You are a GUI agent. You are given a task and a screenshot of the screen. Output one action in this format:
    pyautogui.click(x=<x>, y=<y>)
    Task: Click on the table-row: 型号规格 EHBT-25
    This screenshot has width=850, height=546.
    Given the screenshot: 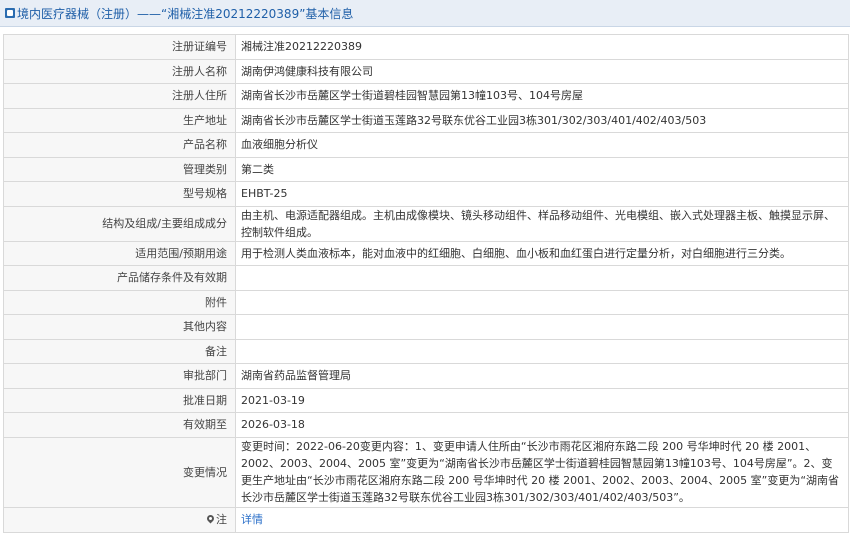 What is the action you would take?
    pyautogui.click(x=426, y=194)
    